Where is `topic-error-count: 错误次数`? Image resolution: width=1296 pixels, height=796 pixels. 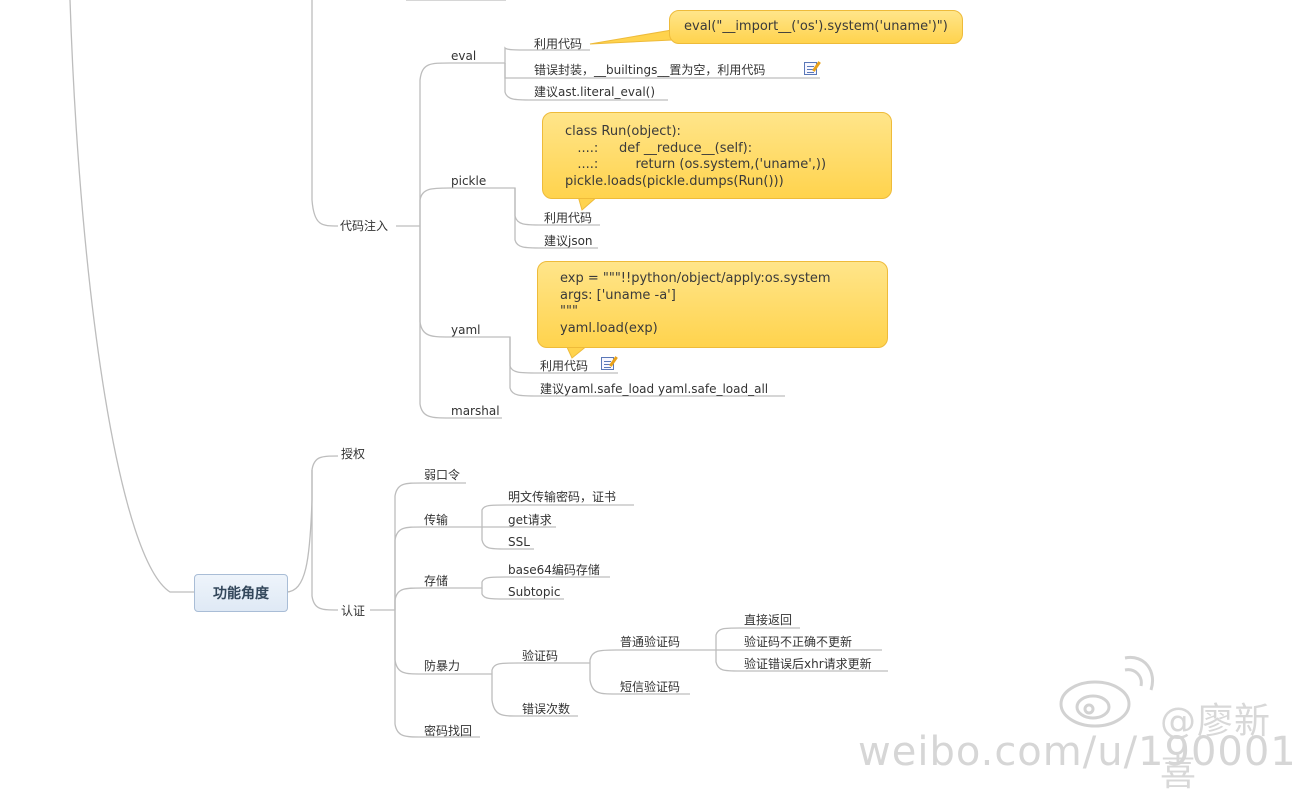
topic-error-count: 错误次数 is located at coordinates (546, 709).